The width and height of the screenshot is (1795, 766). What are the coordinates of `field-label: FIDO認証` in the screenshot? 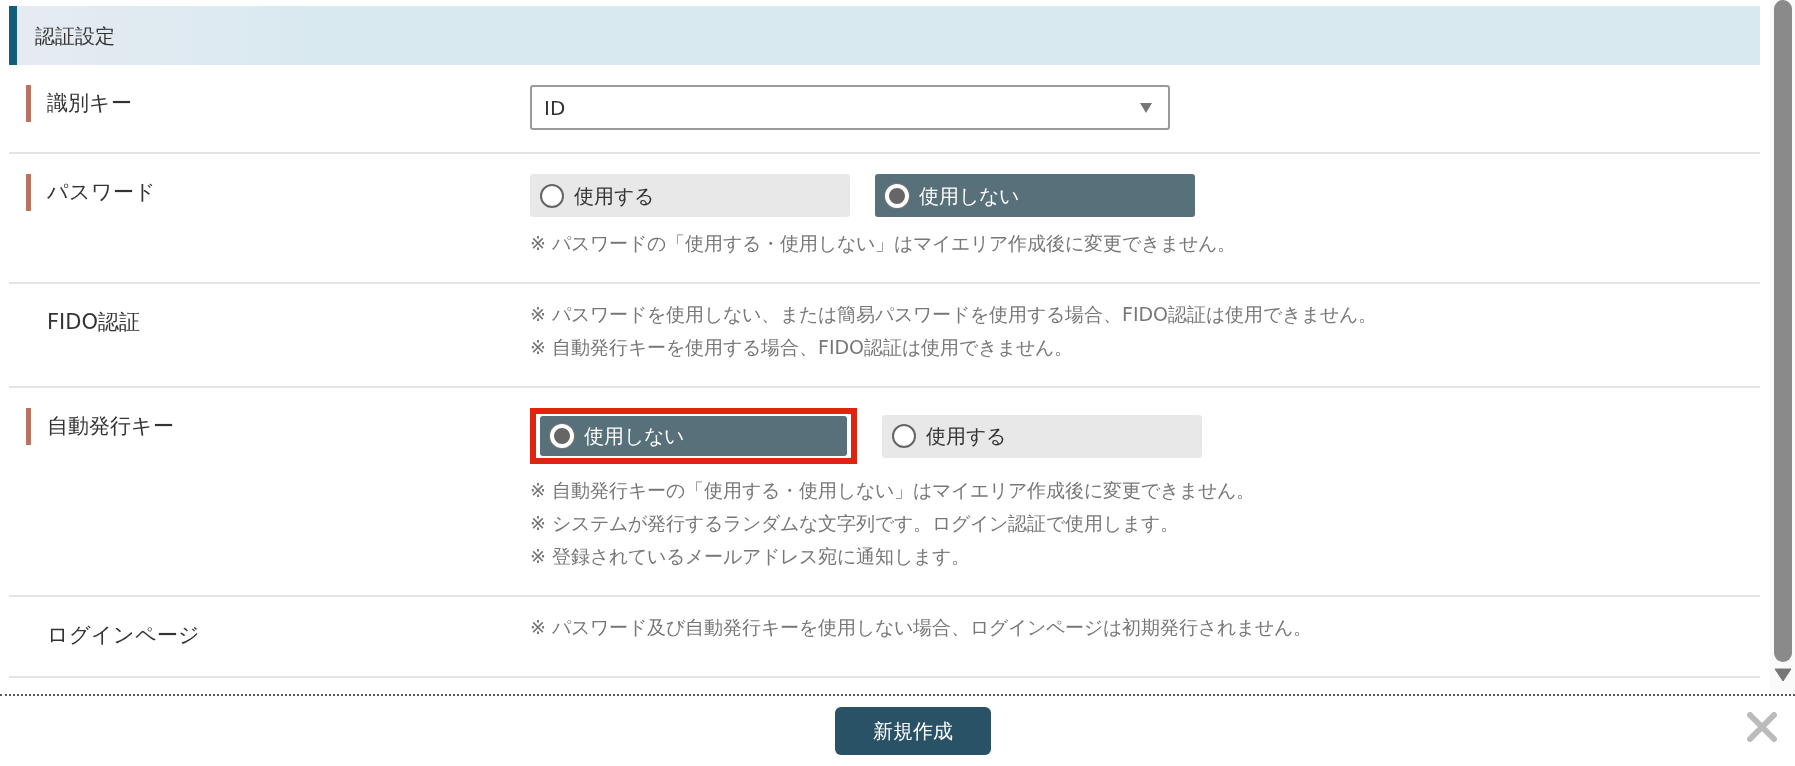 It's located at (93, 322).